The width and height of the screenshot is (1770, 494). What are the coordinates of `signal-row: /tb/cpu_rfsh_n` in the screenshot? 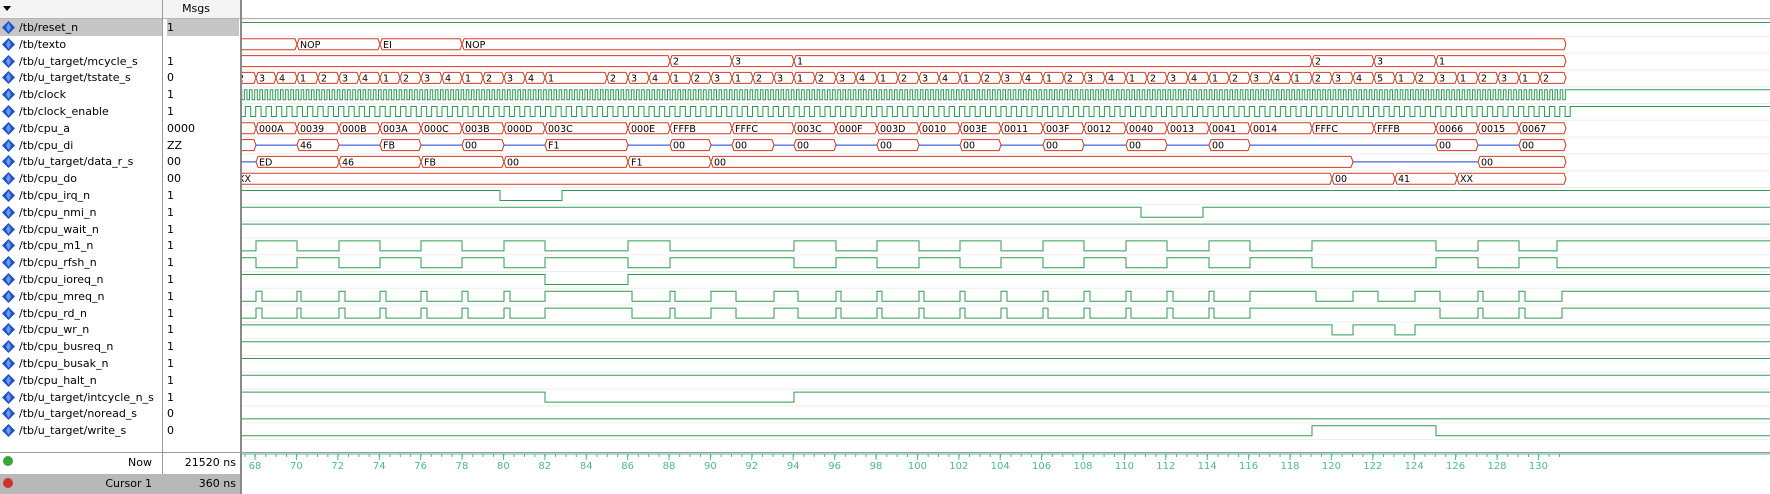 It's located at (81, 262).